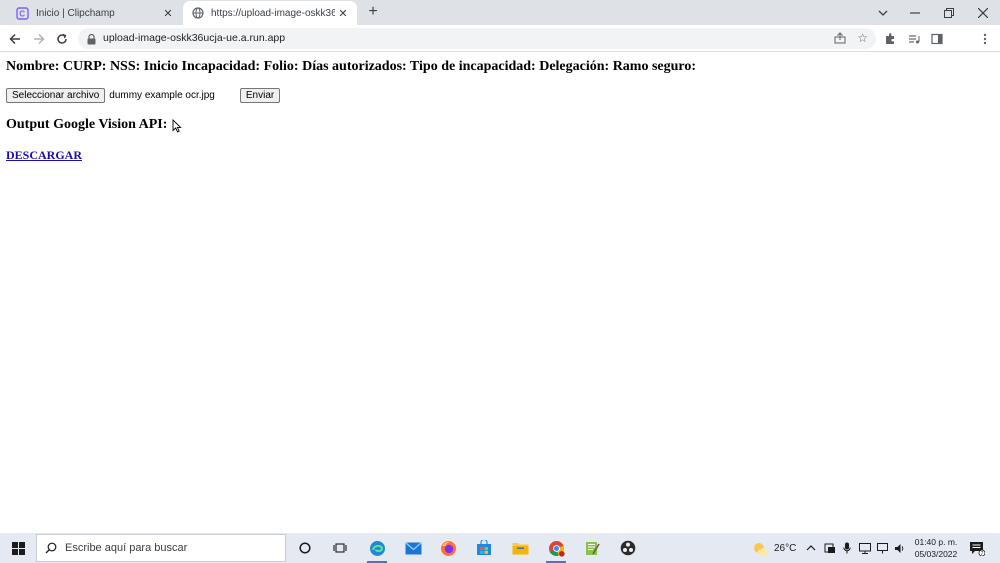 The width and height of the screenshot is (1000, 563). I want to click on notification-count: 7, so click(982, 553).